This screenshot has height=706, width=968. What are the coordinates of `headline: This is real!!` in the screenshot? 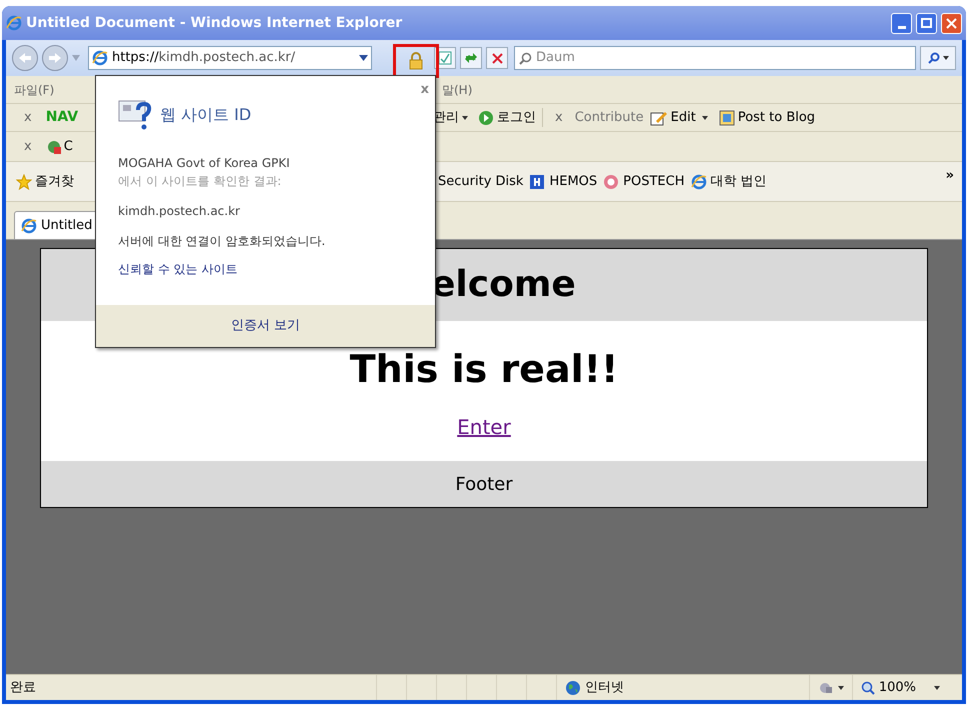 It's located at (484, 369).